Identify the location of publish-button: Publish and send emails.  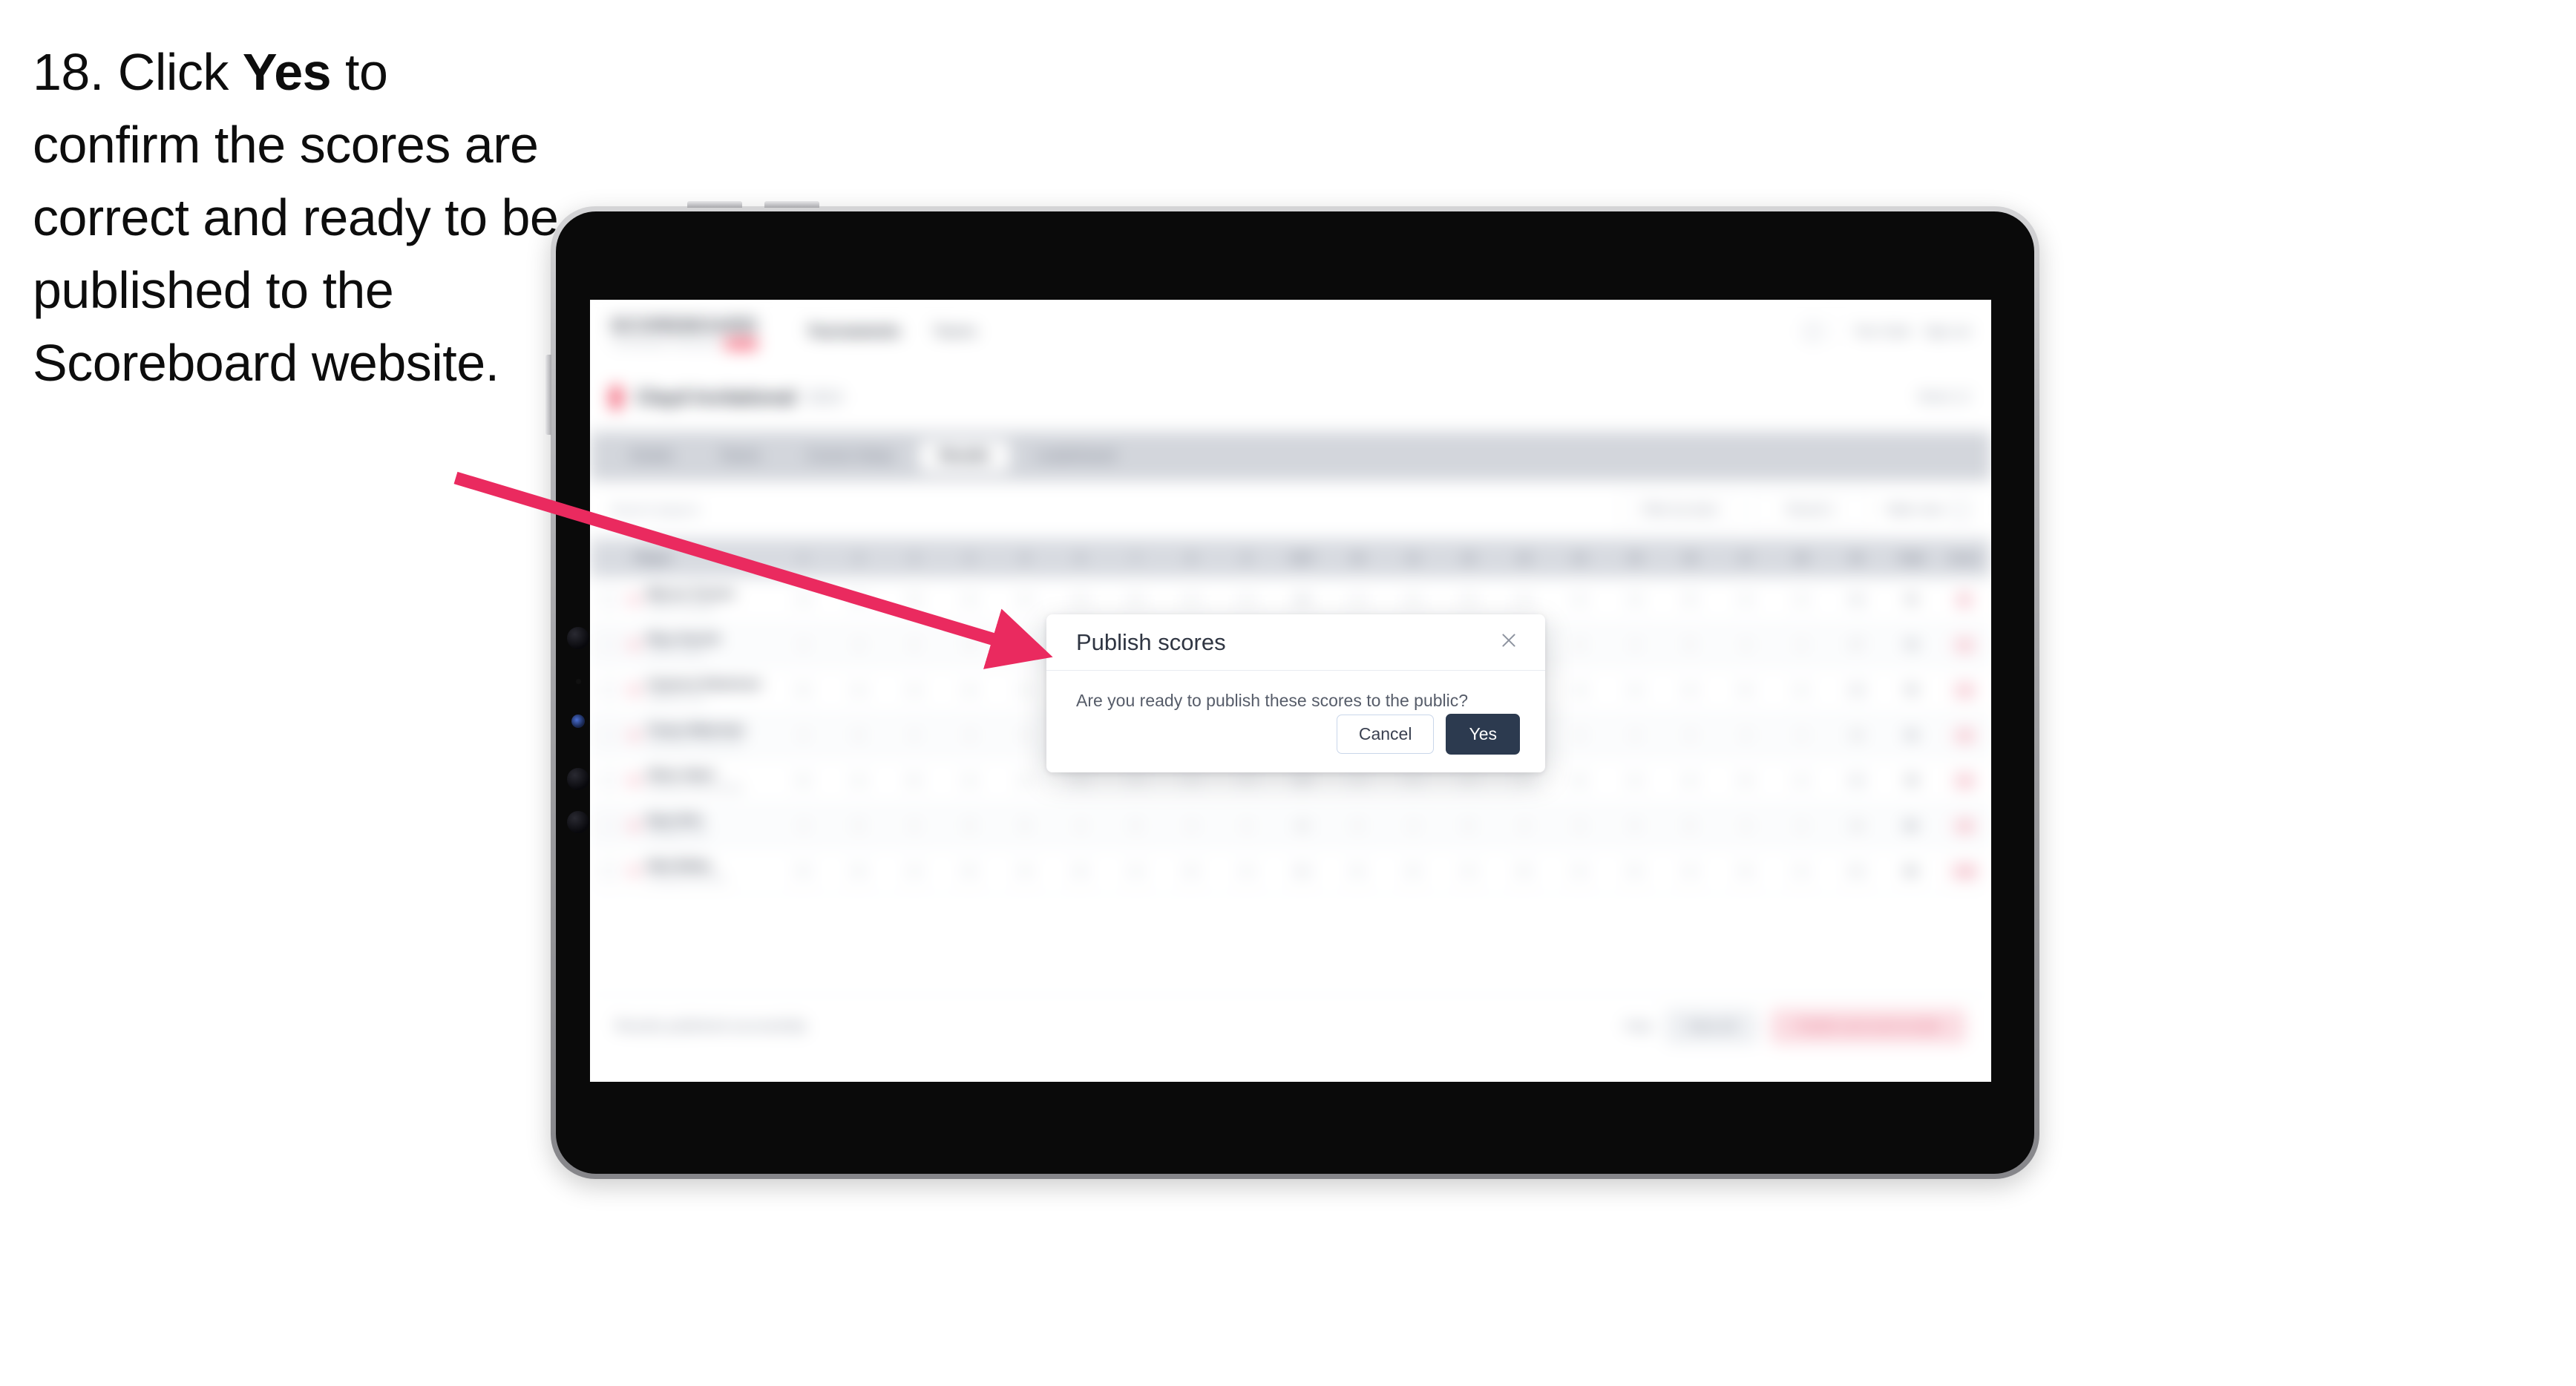
(1868, 1026).